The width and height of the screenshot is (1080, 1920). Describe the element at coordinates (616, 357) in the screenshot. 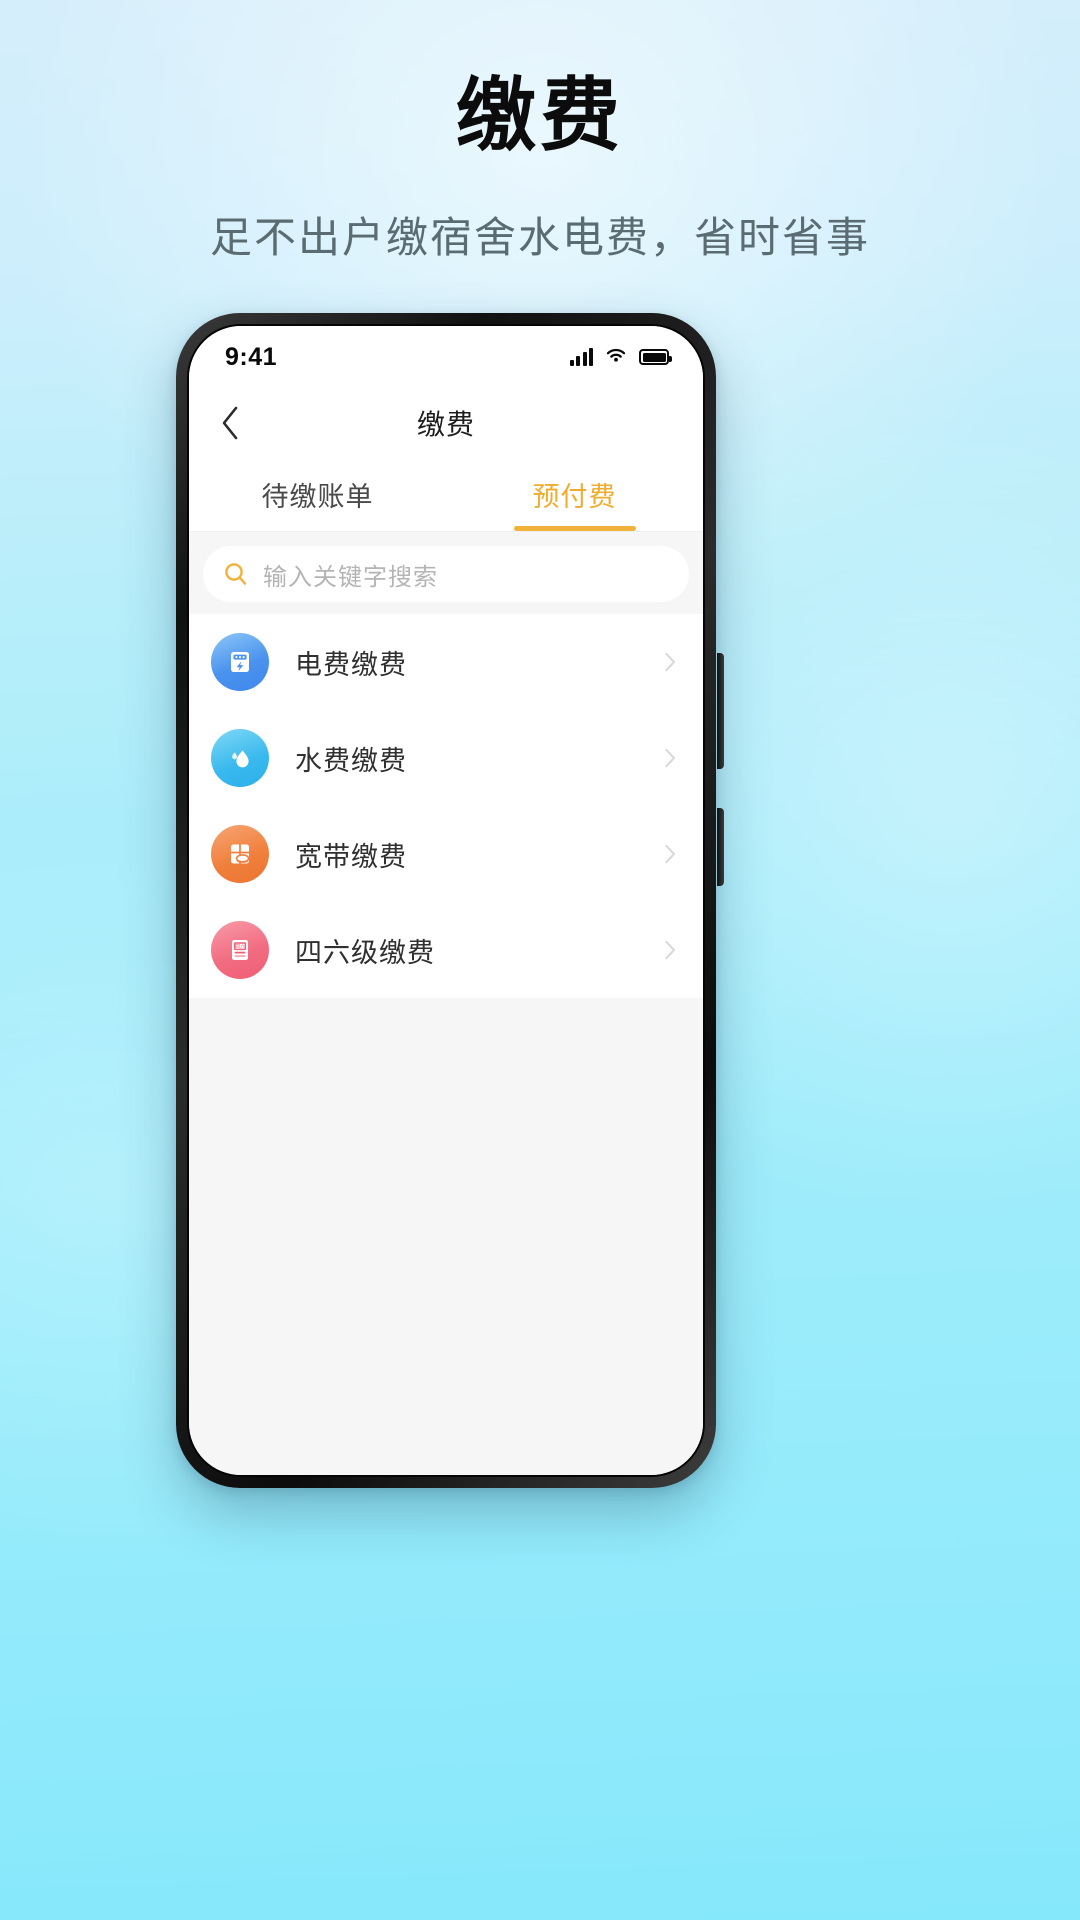

I see `wifi-icon` at that location.